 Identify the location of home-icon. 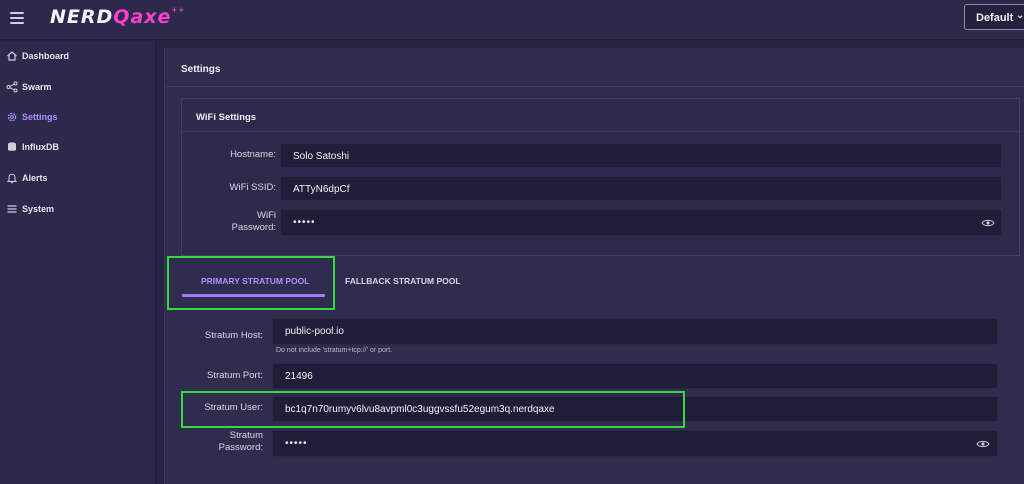
(12, 56).